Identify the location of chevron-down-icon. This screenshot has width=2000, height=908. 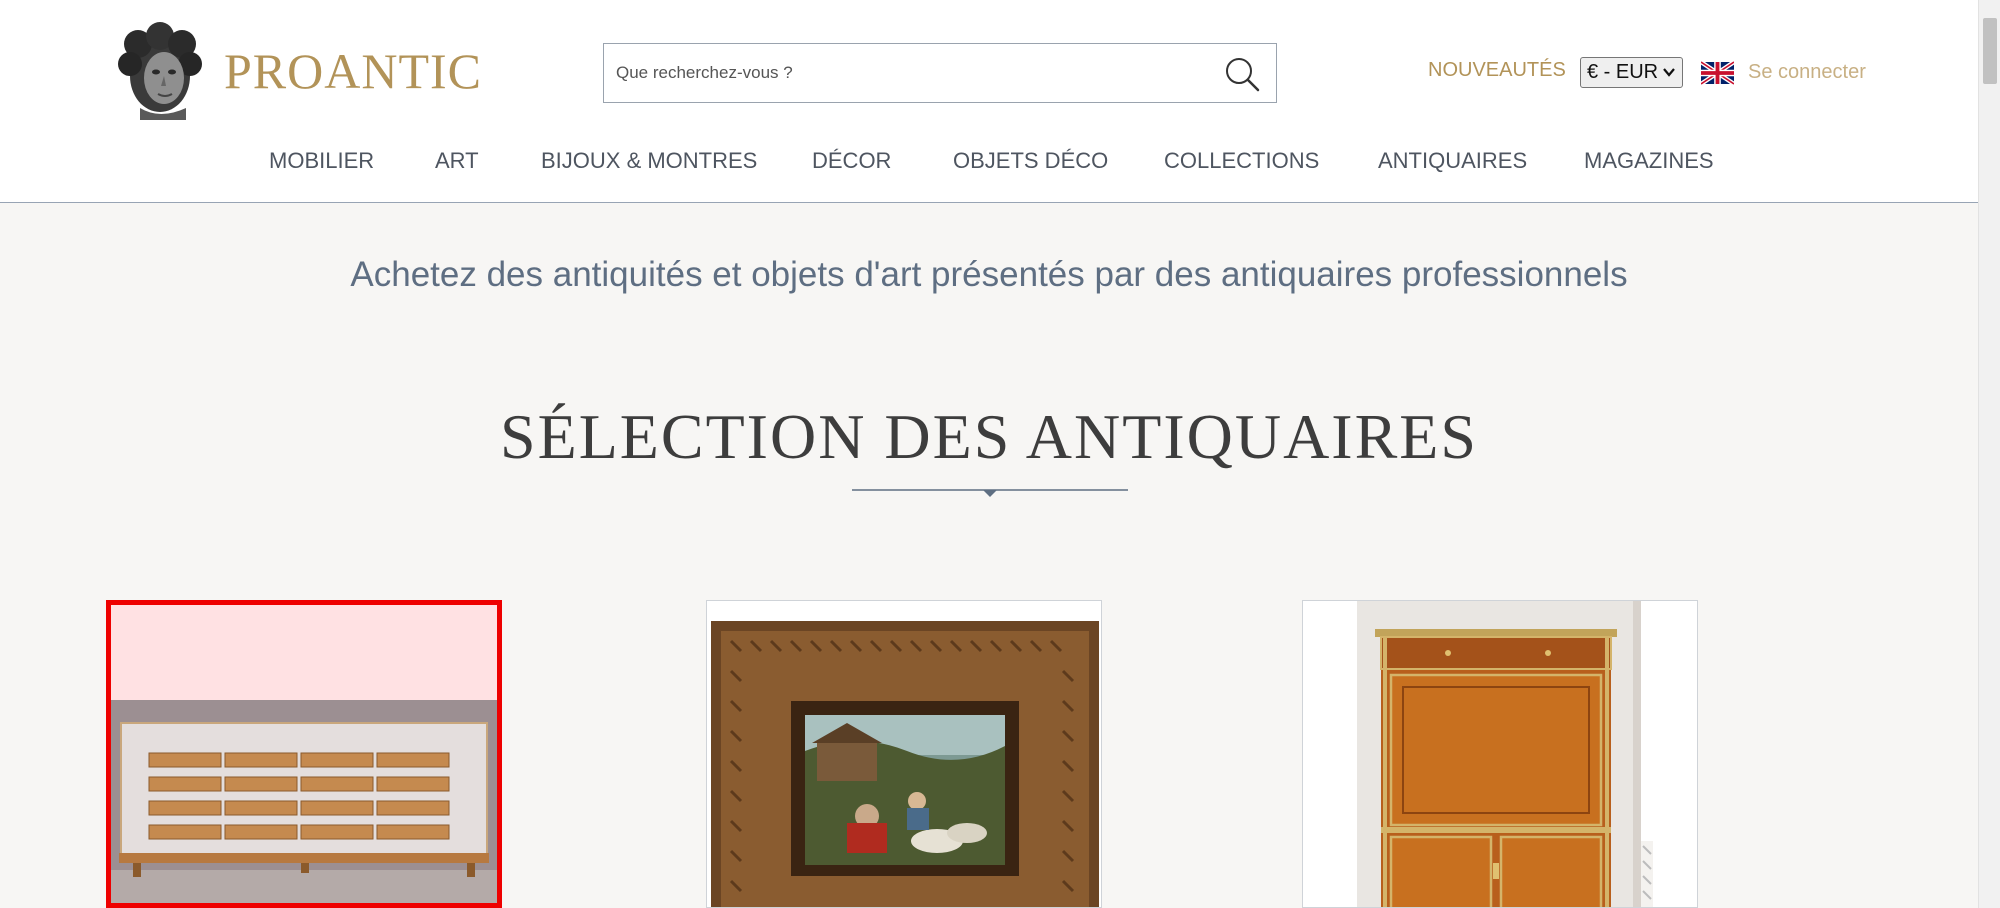
(1669, 72).